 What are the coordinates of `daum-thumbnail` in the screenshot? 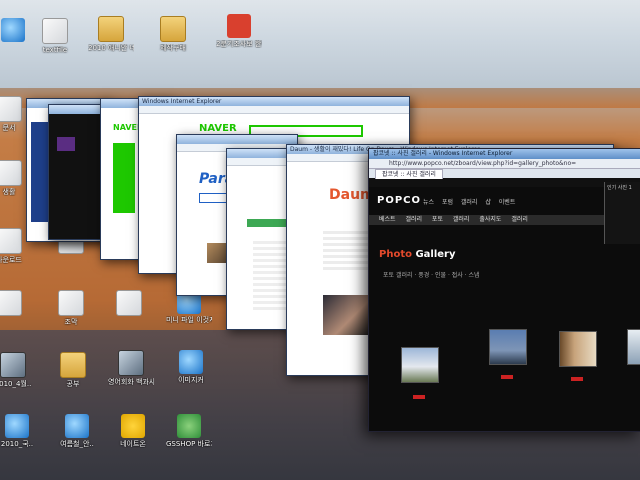 It's located at (346, 315).